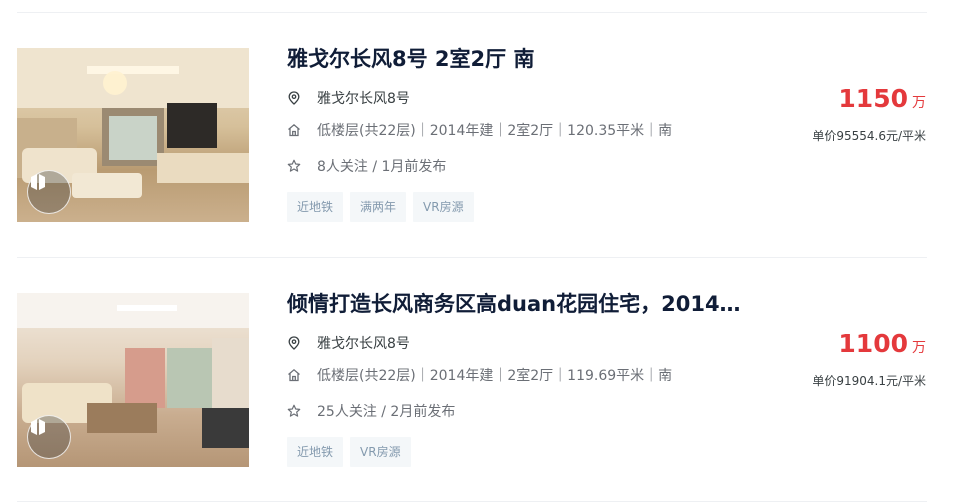  Describe the element at coordinates (472, 501) in the screenshot. I see `bottom-divider` at that location.